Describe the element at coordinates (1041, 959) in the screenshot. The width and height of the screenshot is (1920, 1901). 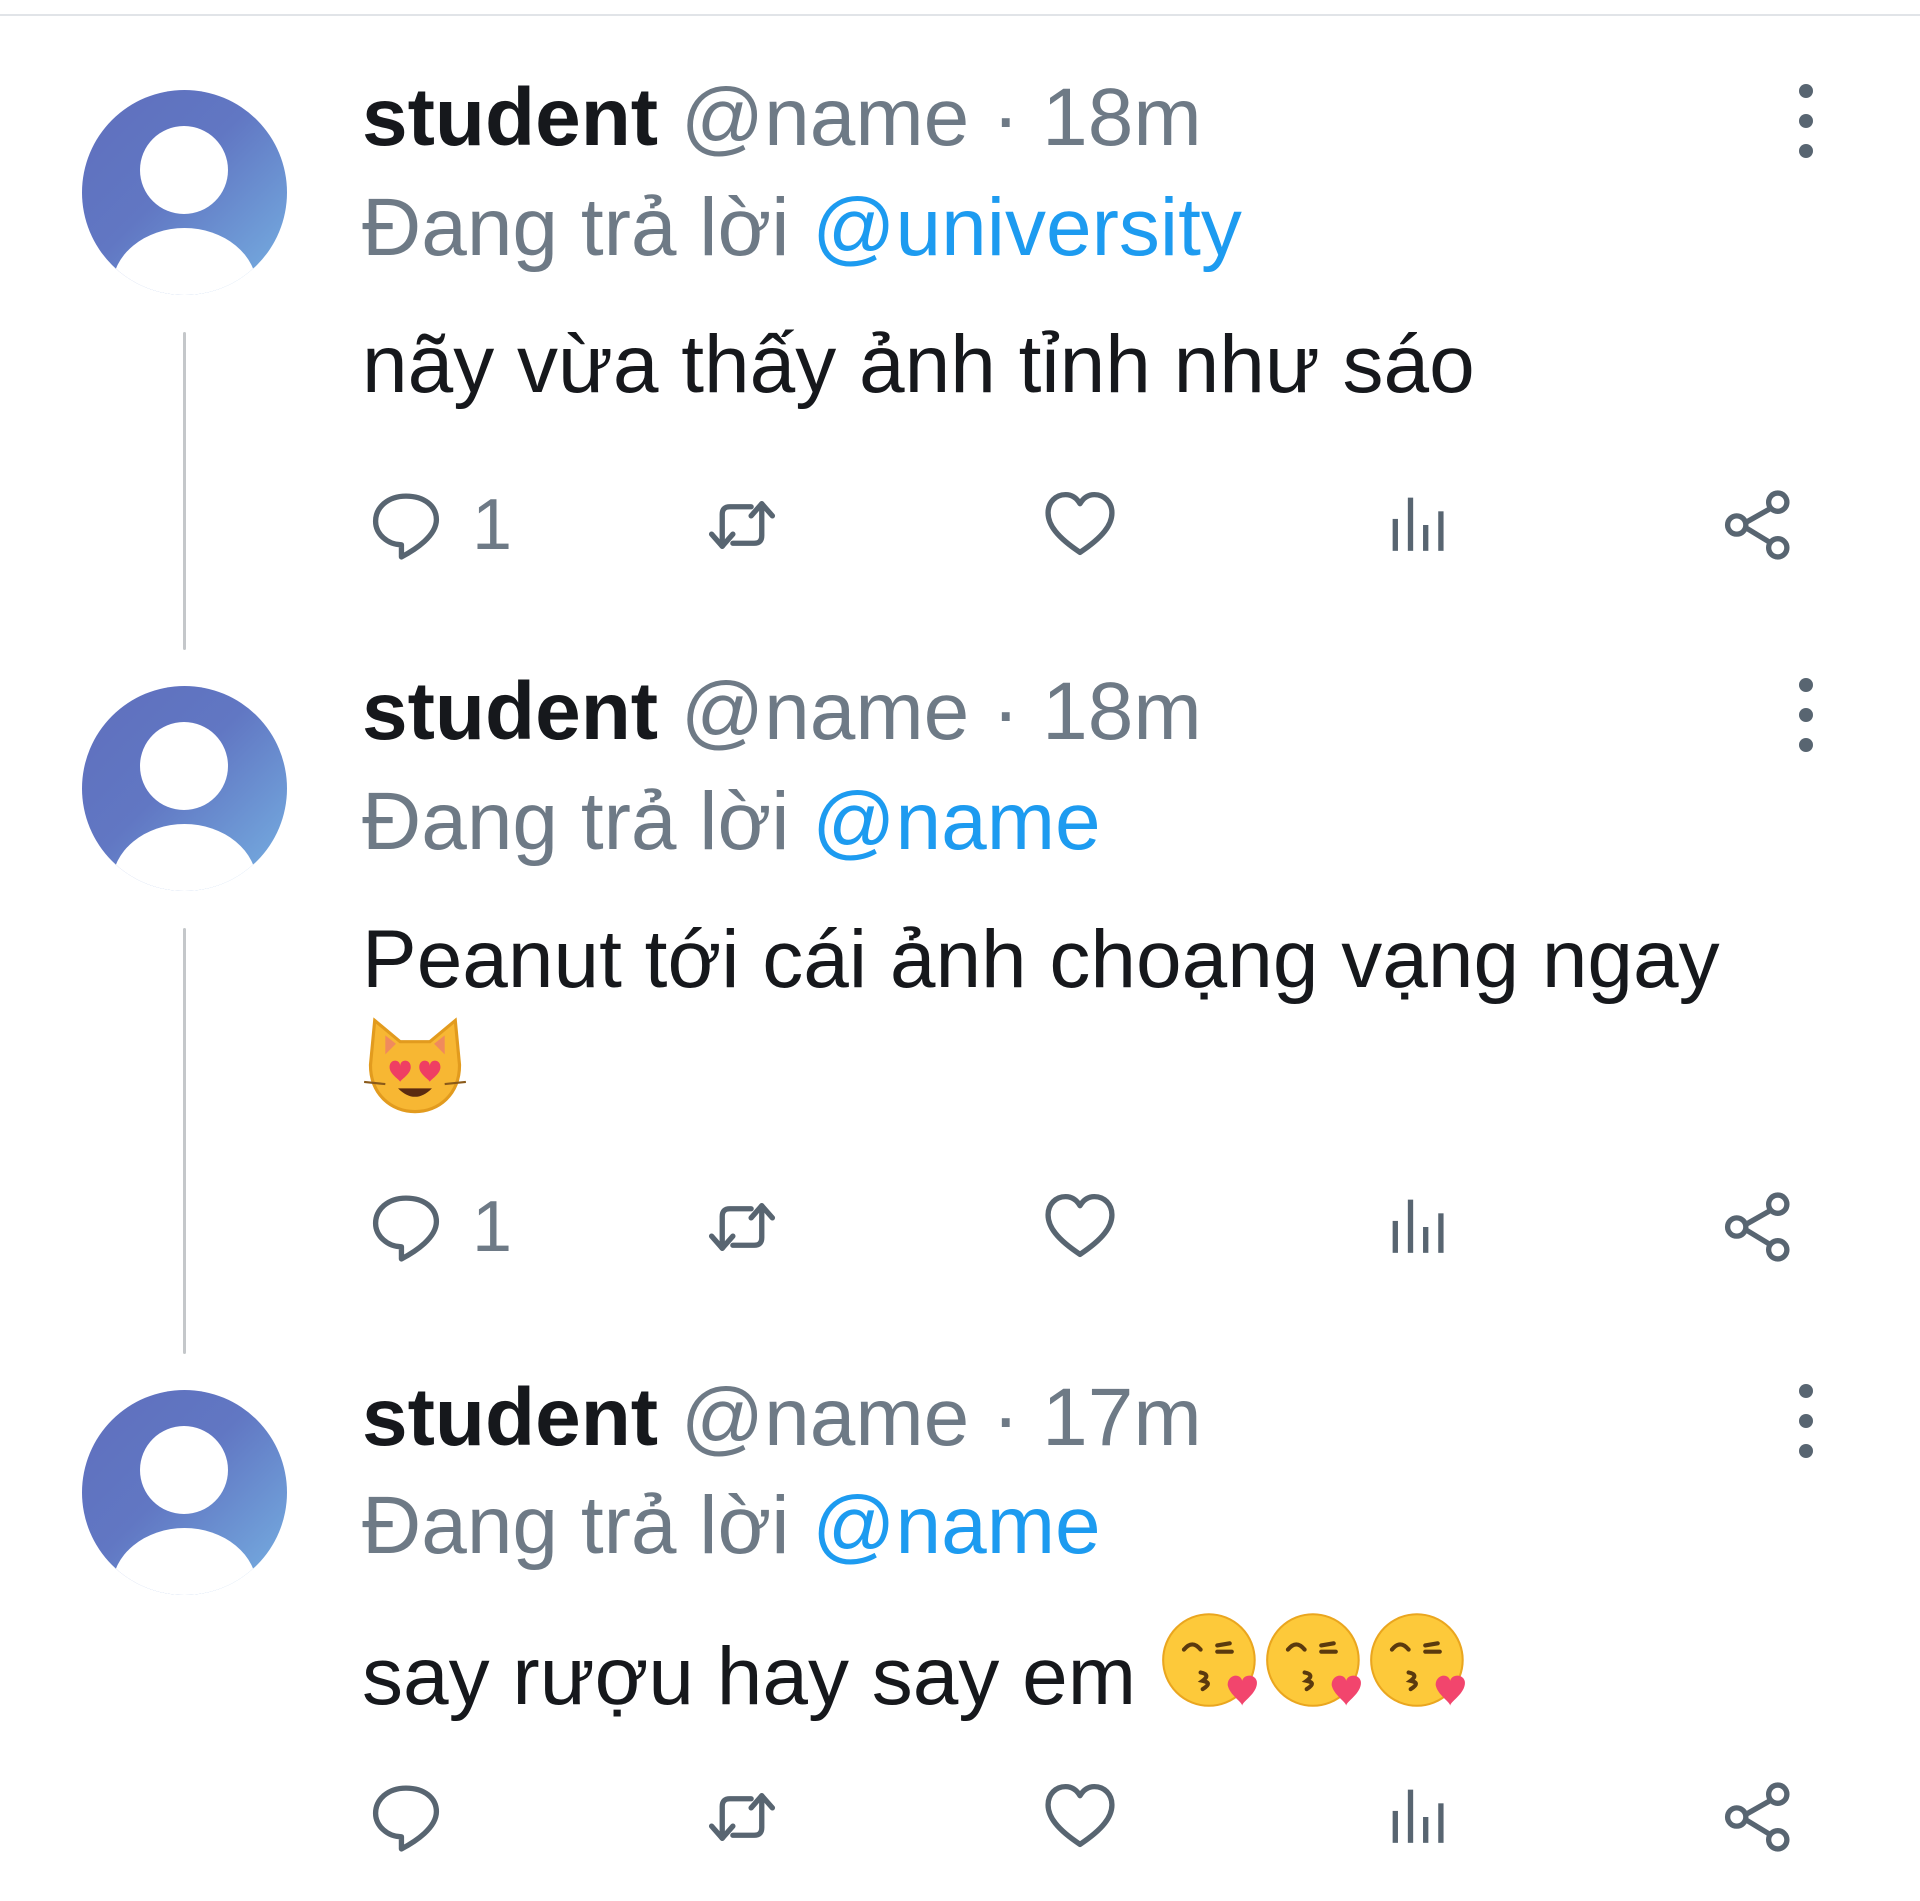
I see `tweet-text-content: Peanut tới cái ảnh choạng vạng ngay` at that location.